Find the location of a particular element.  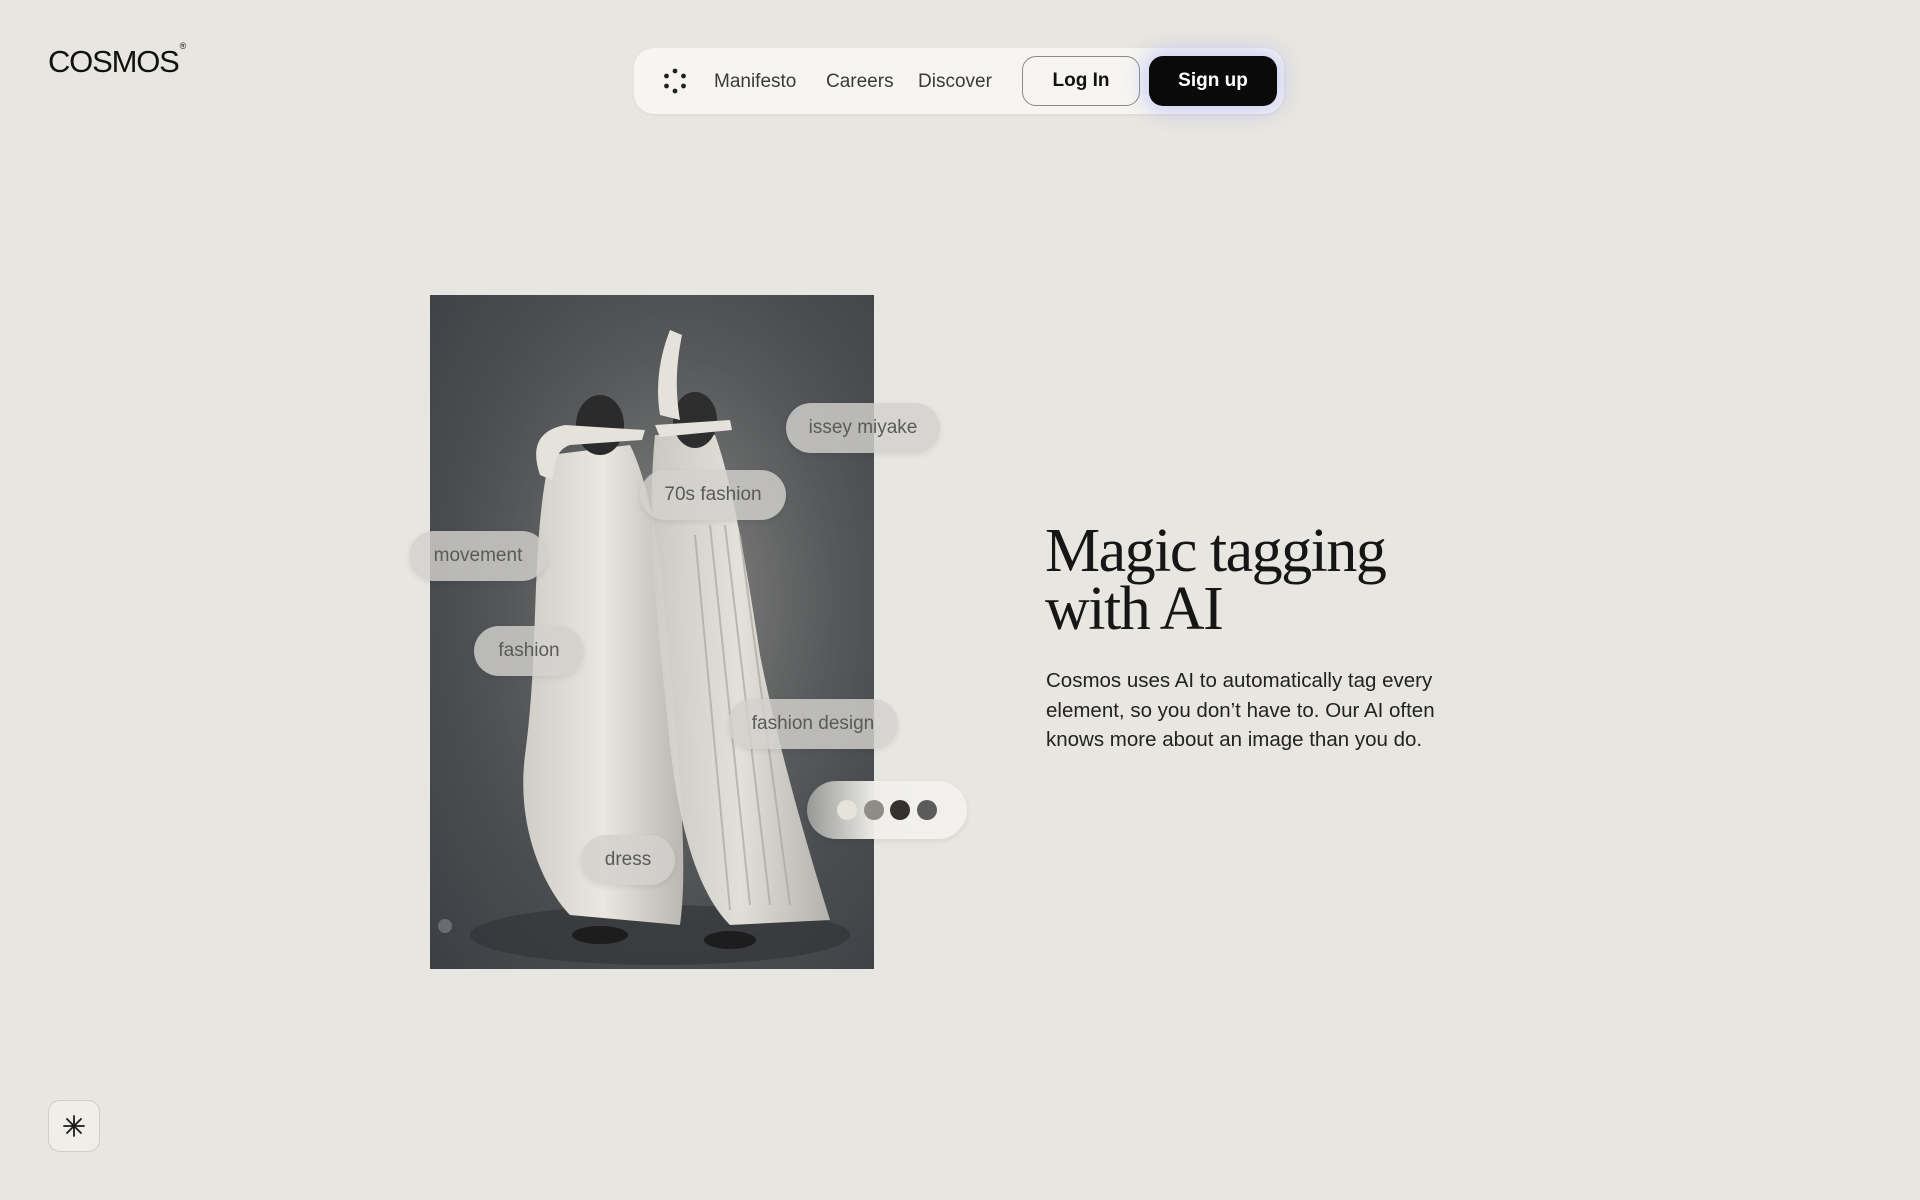

nav-link-discover: Discover is located at coordinates (955, 82).